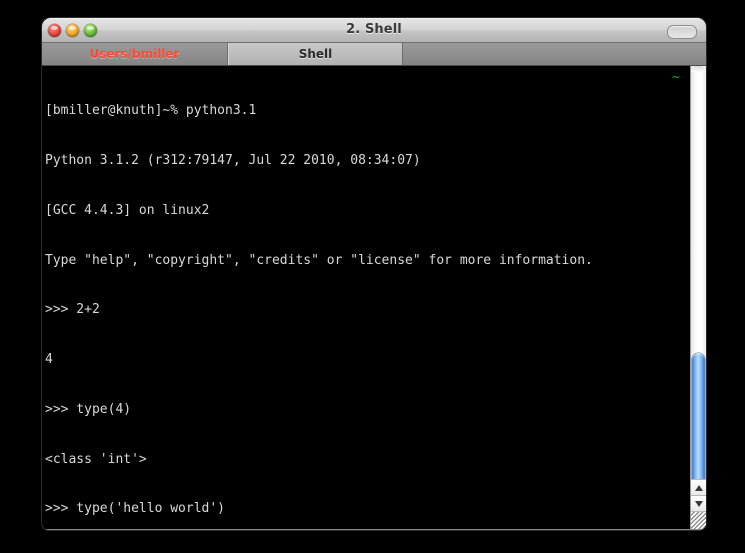 The height and width of the screenshot is (553, 745). I want to click on window-title: 2. Shell, so click(374, 29).